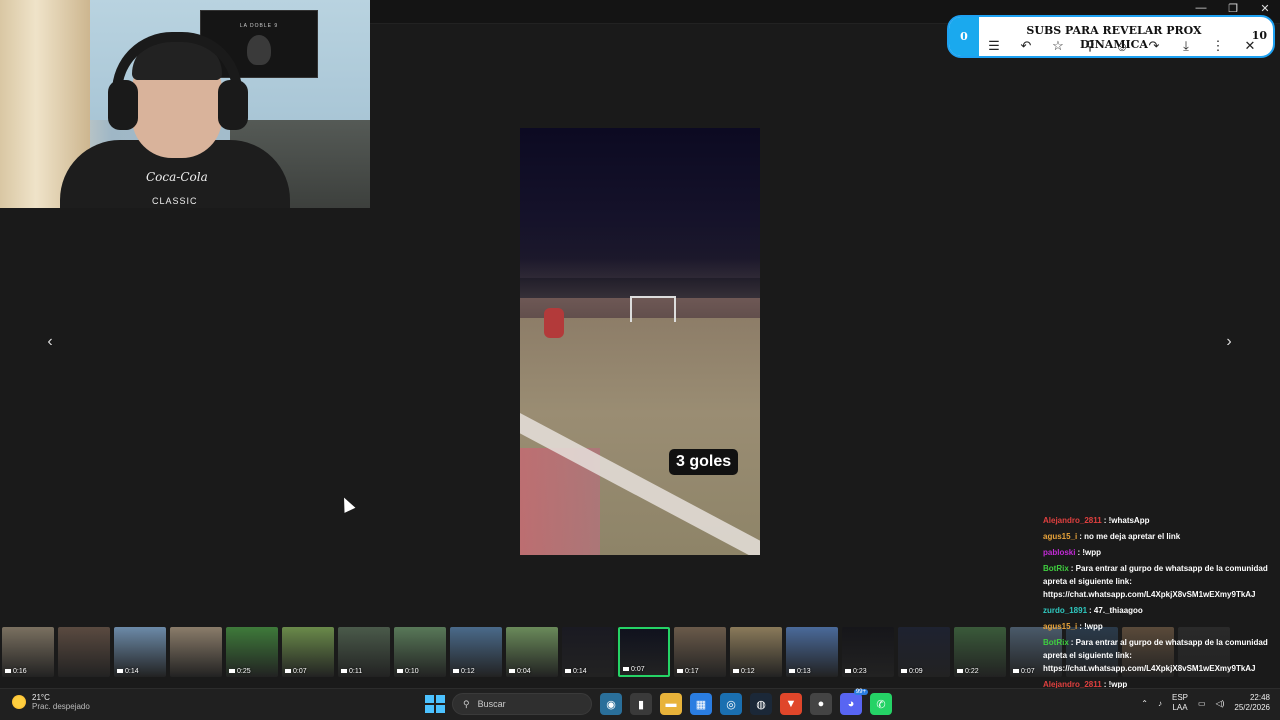  What do you see at coordinates (522, 704) in the screenshot?
I see `taskbar-search: ⚲ Buscar` at bounding box center [522, 704].